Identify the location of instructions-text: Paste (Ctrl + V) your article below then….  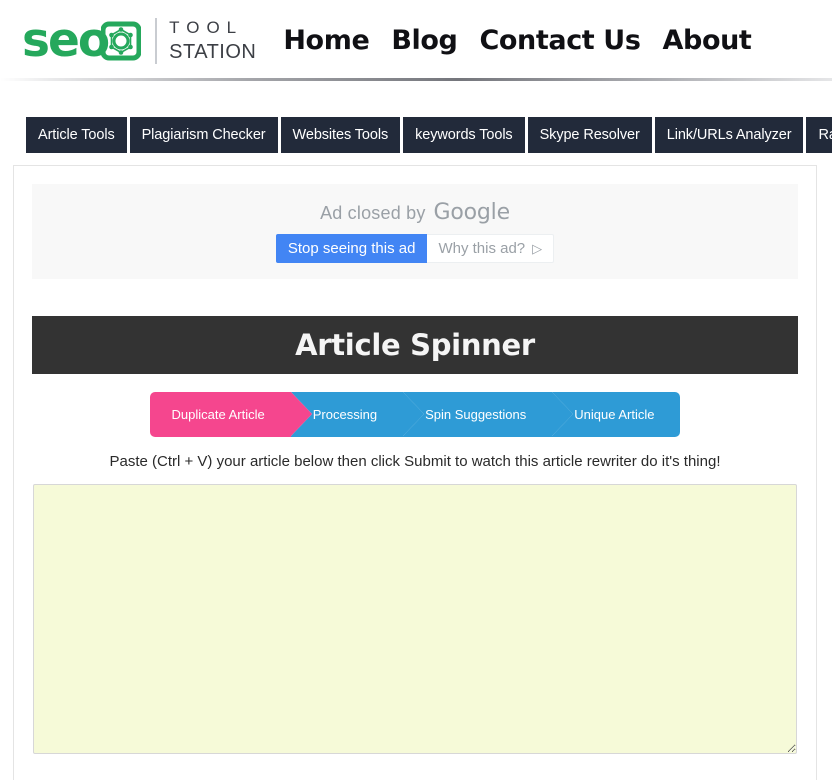
(415, 461).